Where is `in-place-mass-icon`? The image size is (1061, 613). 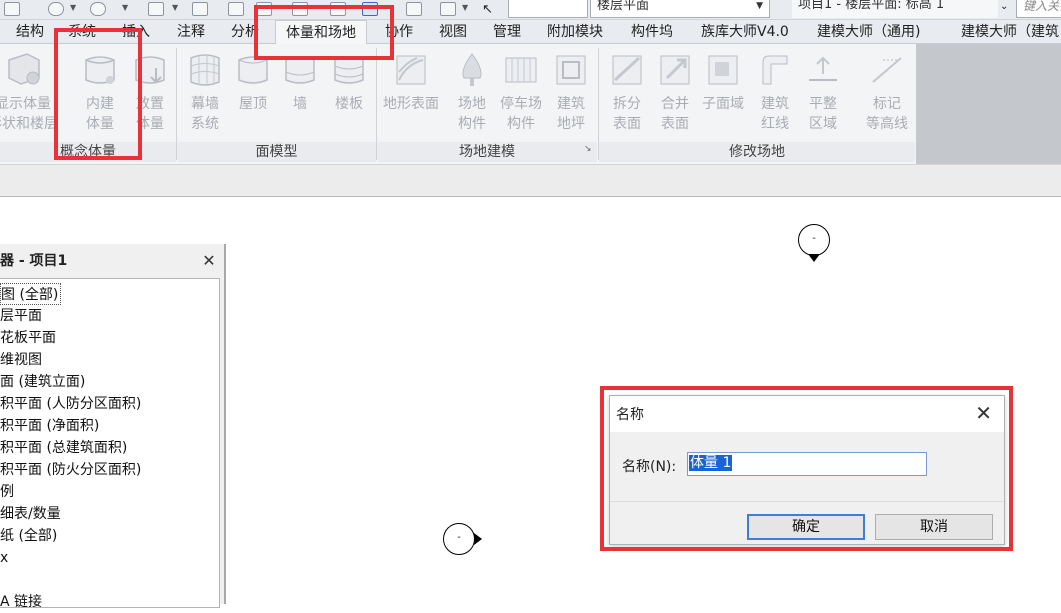 in-place-mass-icon is located at coordinates (100, 70).